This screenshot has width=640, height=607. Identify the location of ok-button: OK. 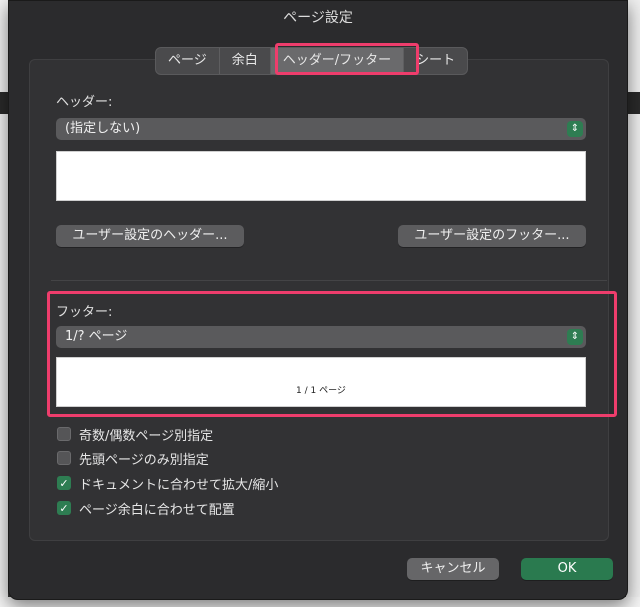
(567, 569).